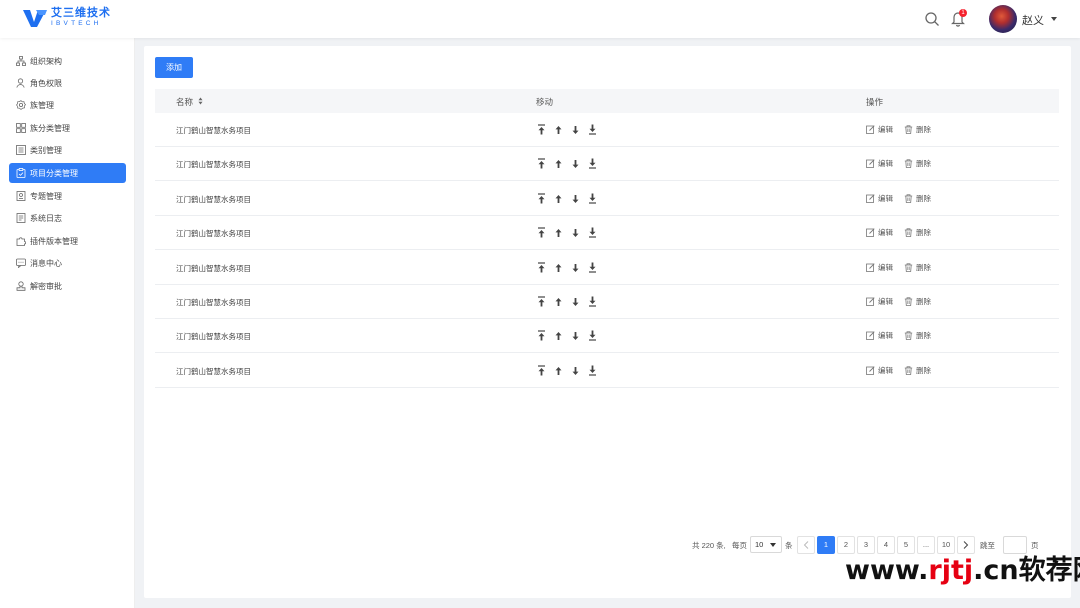  What do you see at coordinates (46, 286) in the screenshot?
I see `sidebar-item-label: 解密审批` at bounding box center [46, 286].